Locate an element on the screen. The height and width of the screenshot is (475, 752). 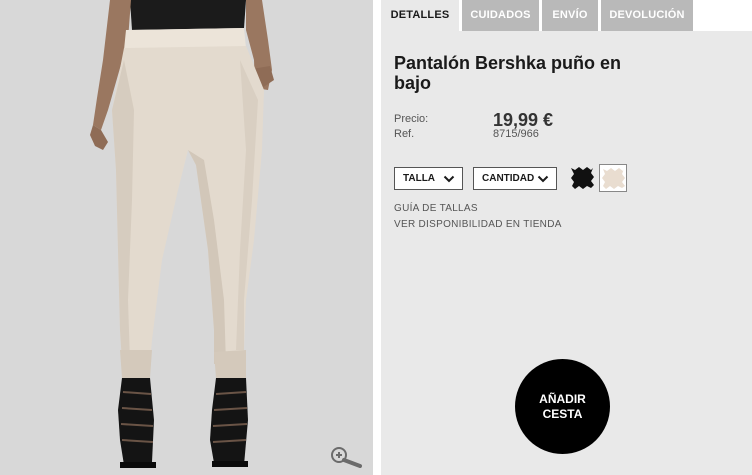
tab-detalles: DETALLES is located at coordinates (420, 15).